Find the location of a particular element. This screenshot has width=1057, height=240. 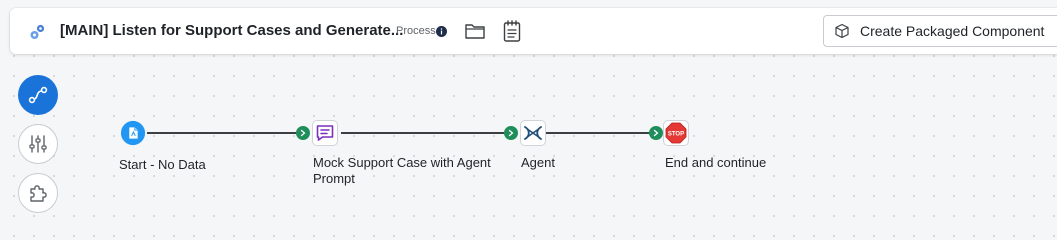

flow-node-label: Agent is located at coordinates (538, 162).